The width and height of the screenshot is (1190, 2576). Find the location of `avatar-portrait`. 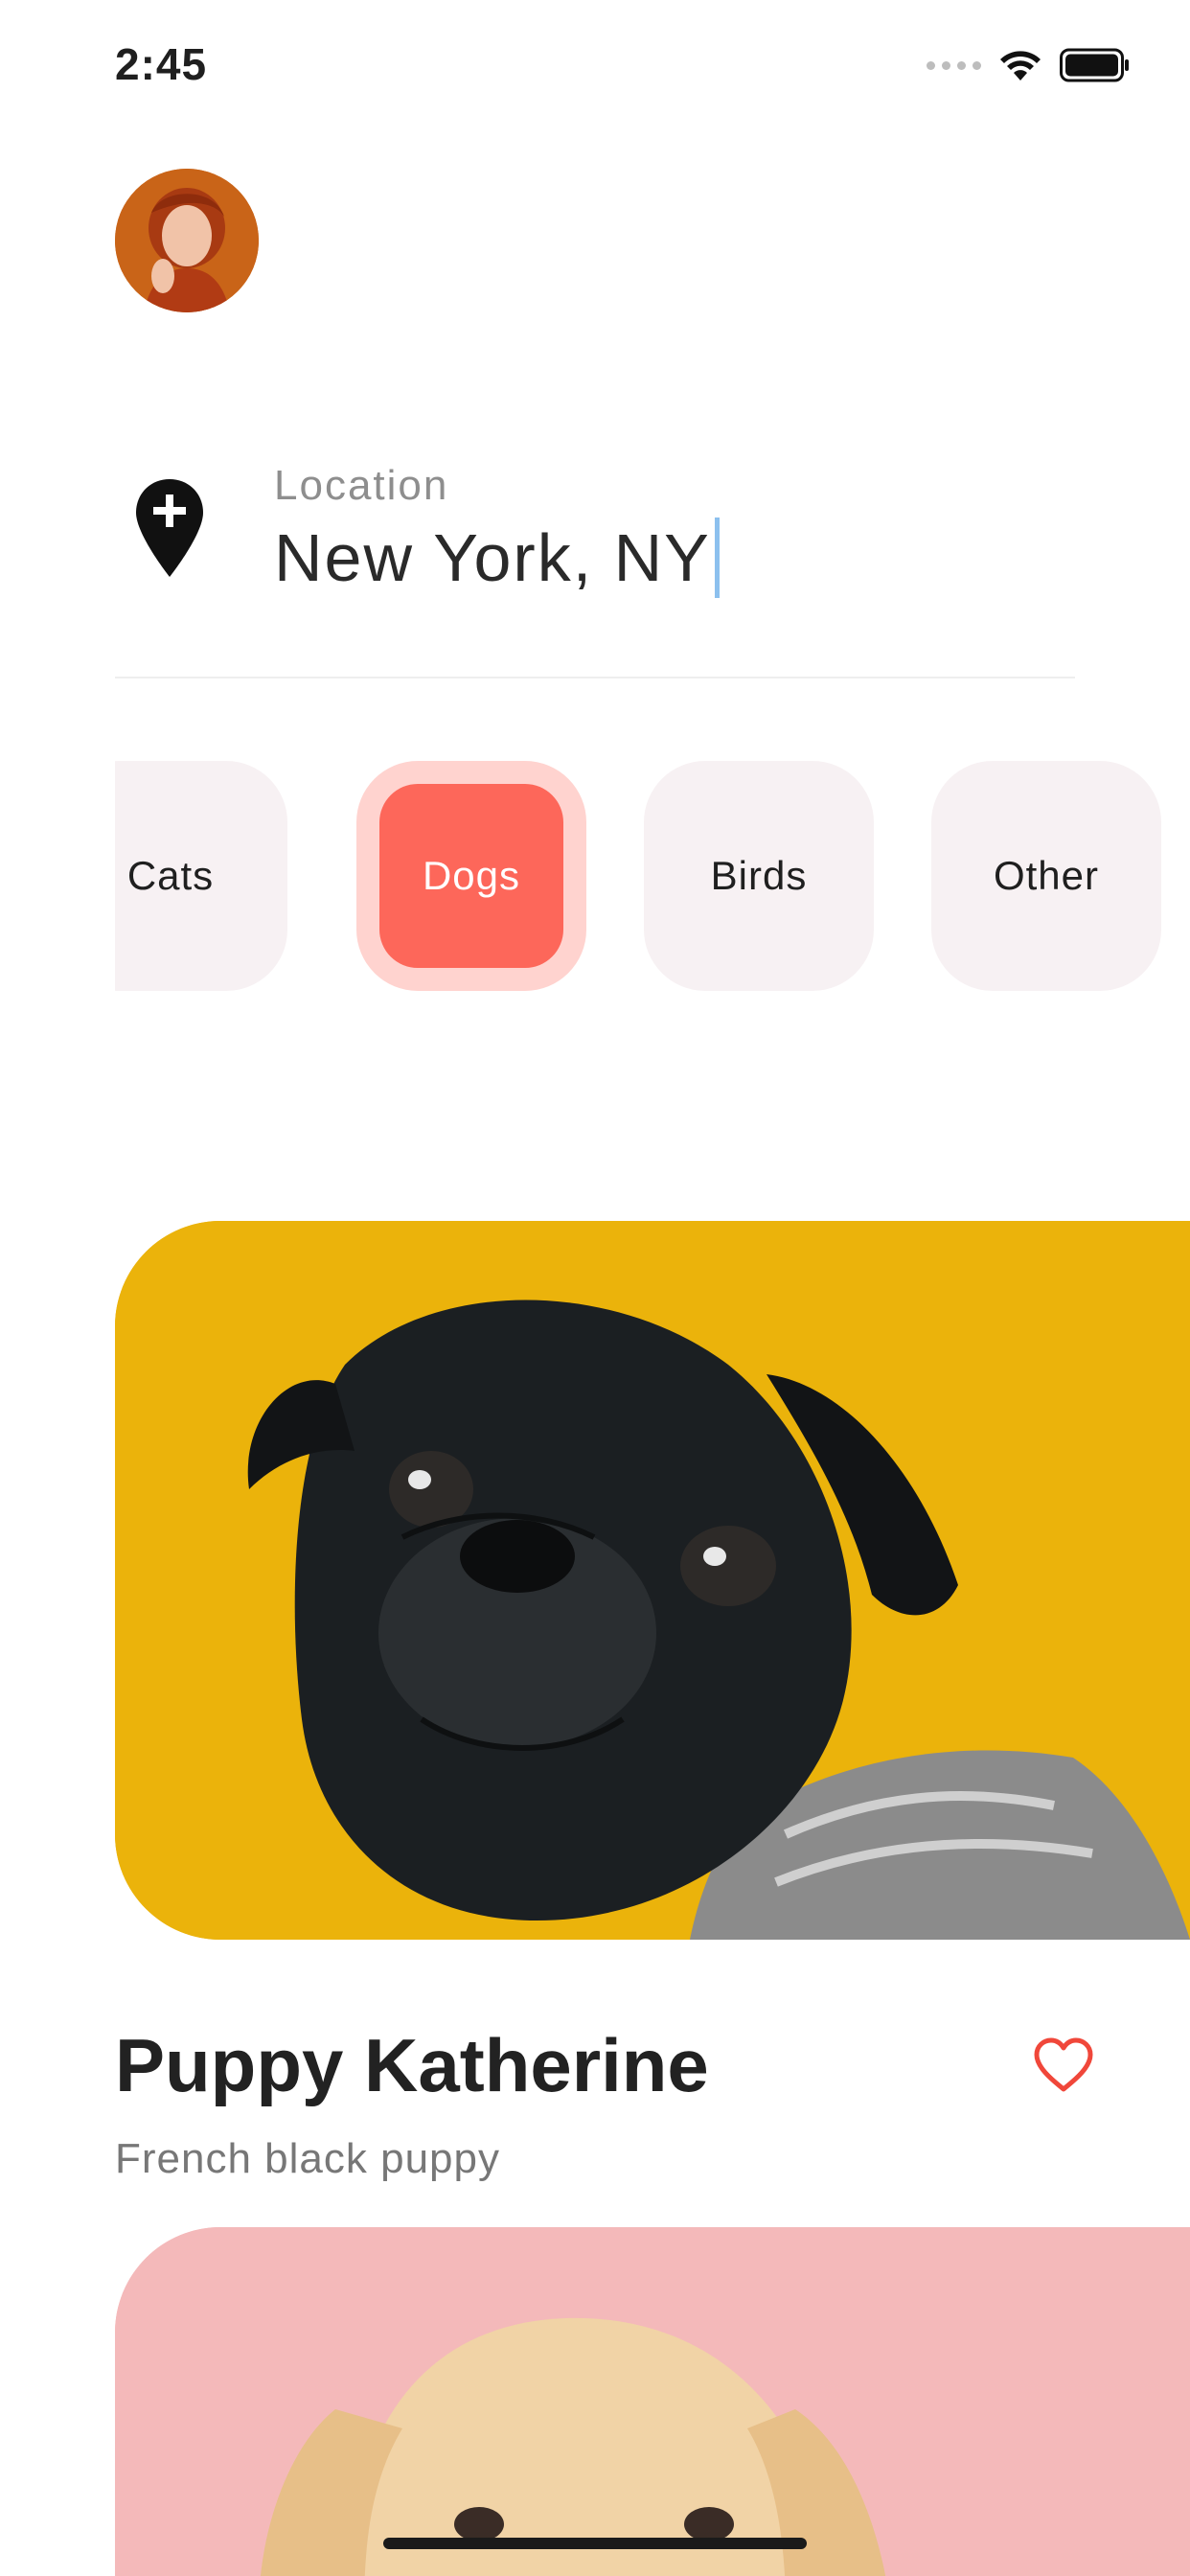

avatar-portrait is located at coordinates (187, 240).